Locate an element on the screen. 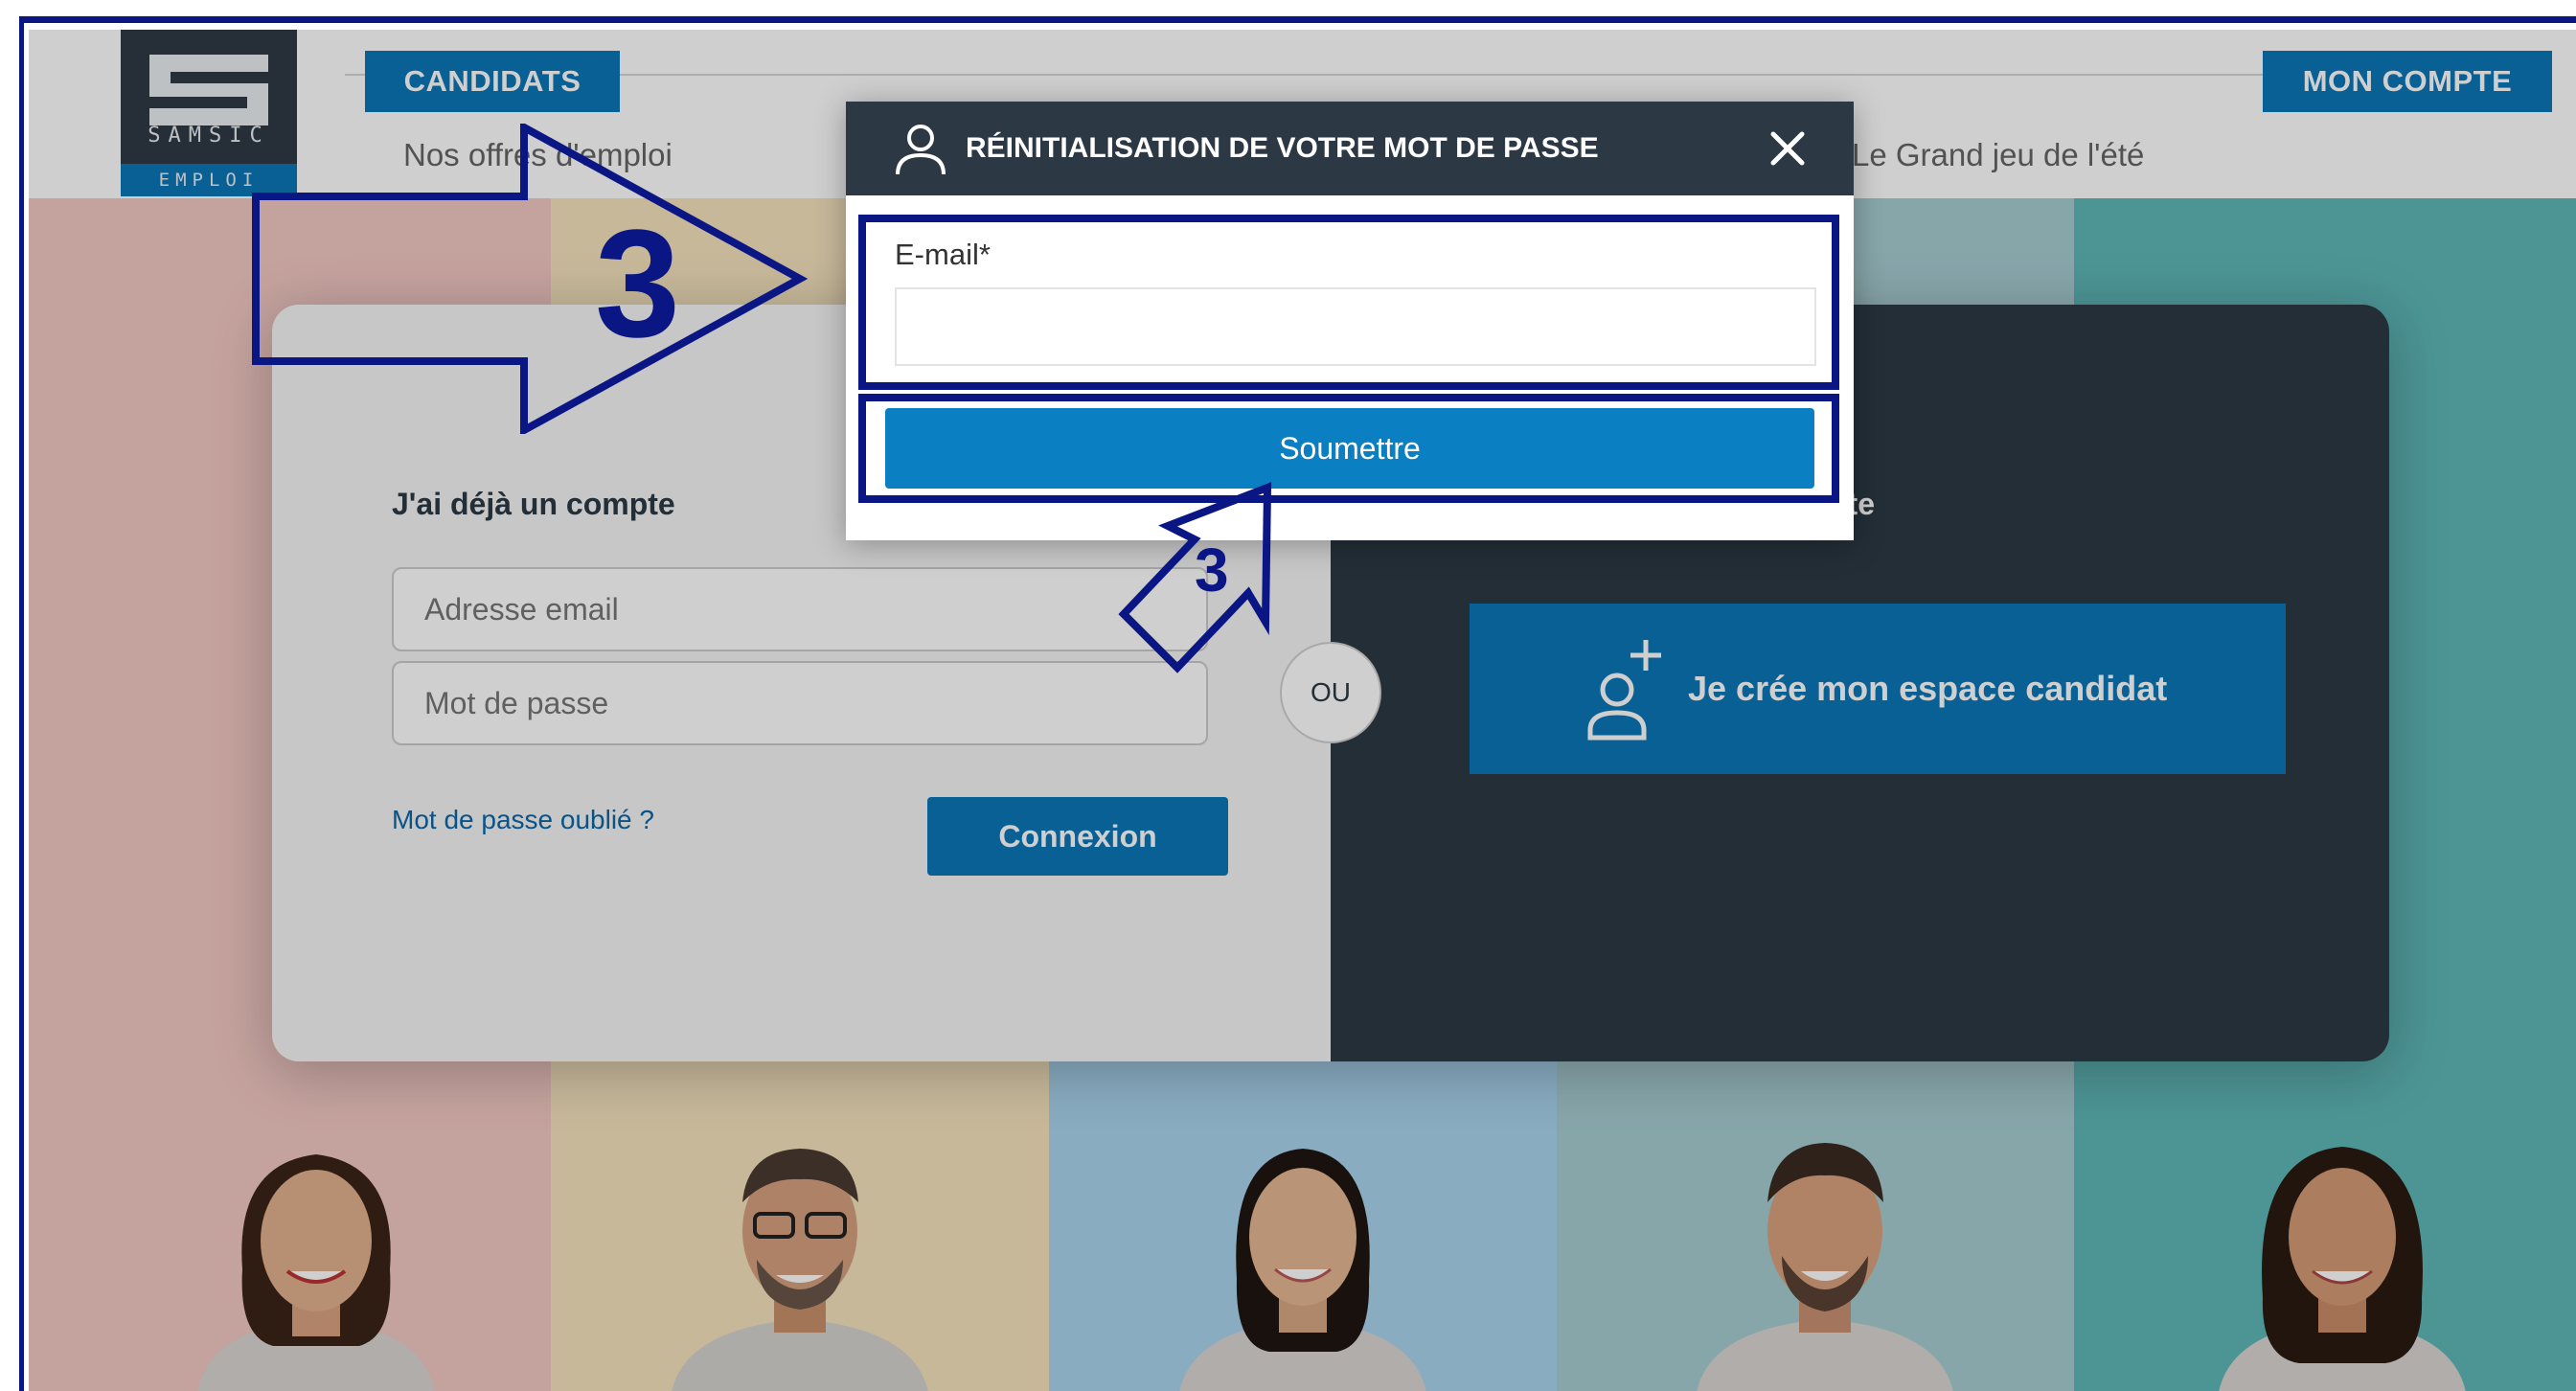 The width and height of the screenshot is (2576, 1391). step-arrow-small: 3 is located at coordinates (1195, 577).